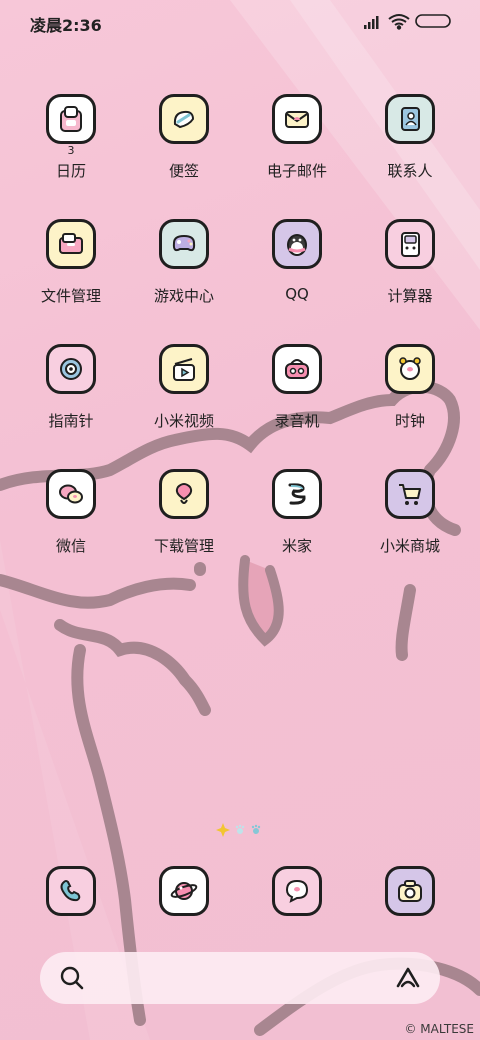  I want to click on penguin-icon, so click(297, 245).